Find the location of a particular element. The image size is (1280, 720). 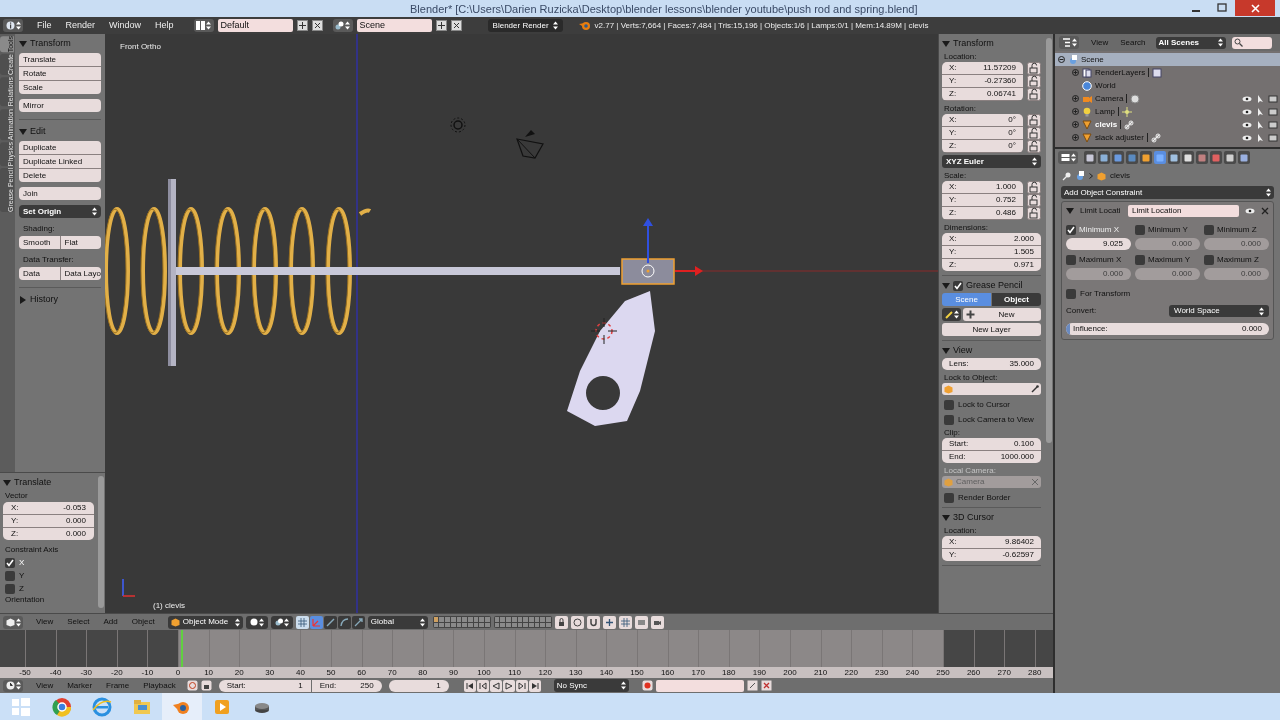

menu-item: Window is located at coordinates (125, 25).